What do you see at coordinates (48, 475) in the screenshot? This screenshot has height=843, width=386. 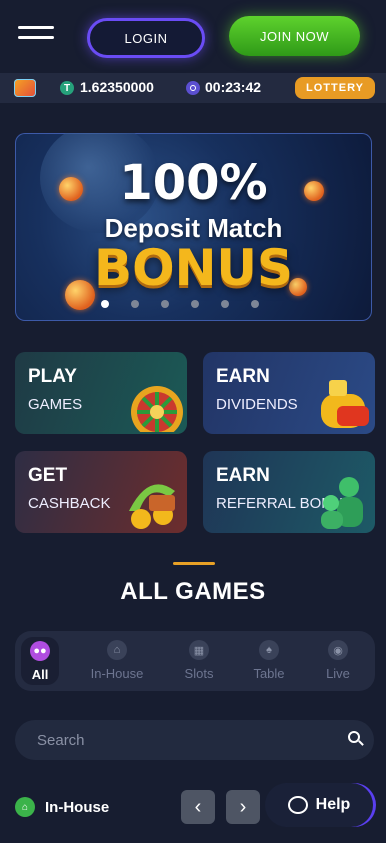 I see `card-title: GET` at bounding box center [48, 475].